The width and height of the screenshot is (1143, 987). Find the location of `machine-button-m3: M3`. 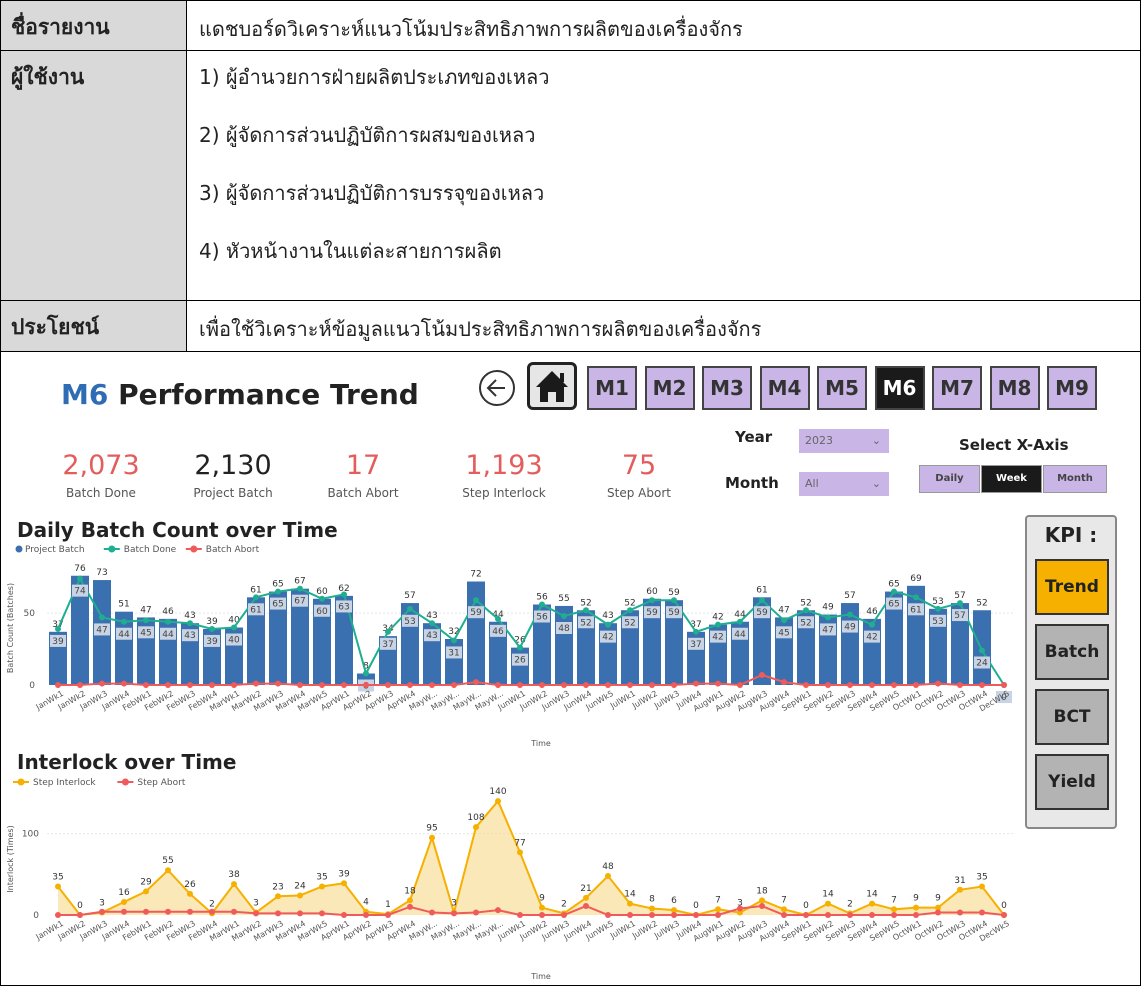

machine-button-m3: M3 is located at coordinates (727, 388).